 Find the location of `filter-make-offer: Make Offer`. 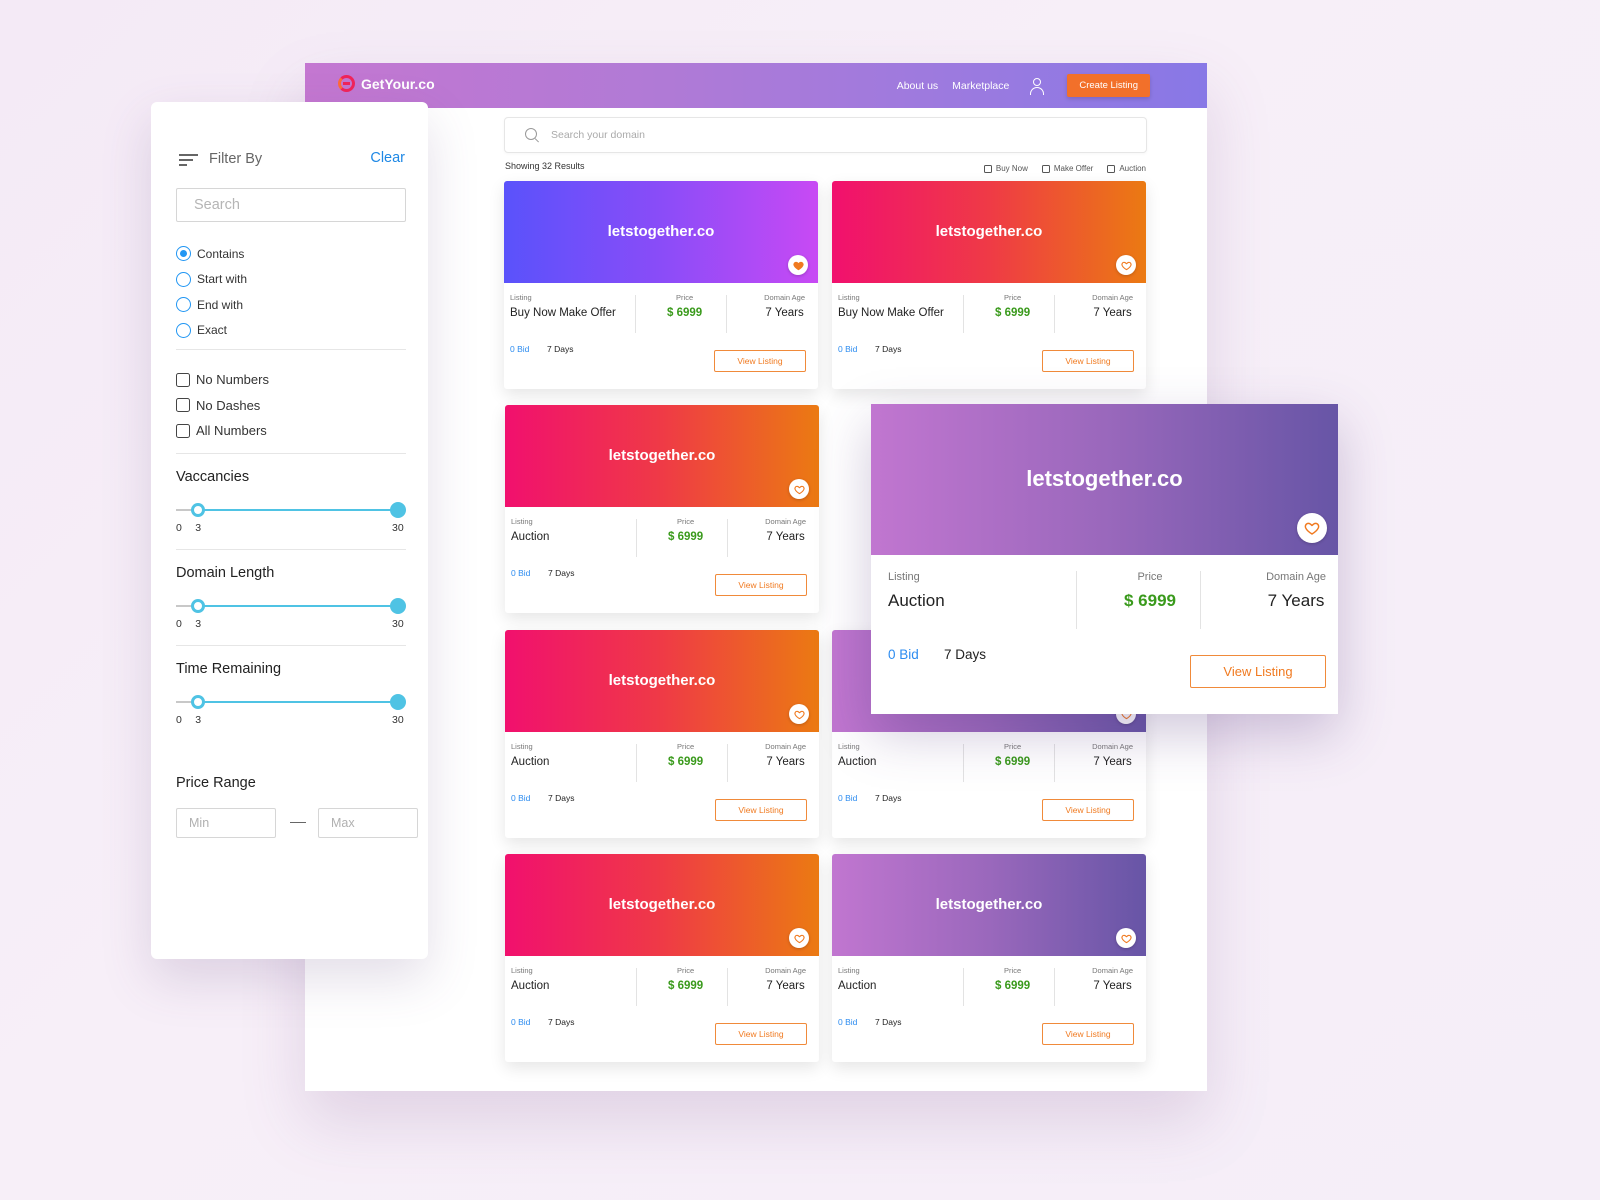

filter-make-offer: Make Offer is located at coordinates (1067, 168).